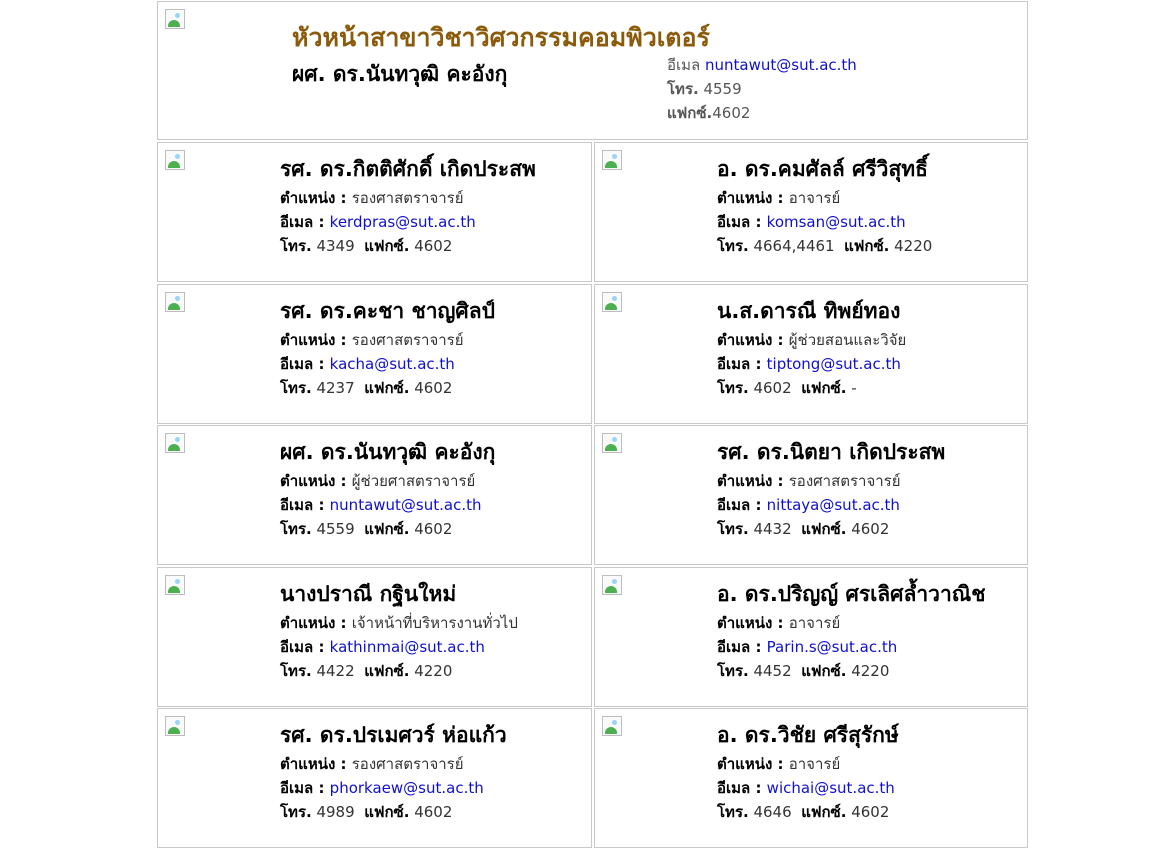  Describe the element at coordinates (775, 812) in the screenshot. I see `staff-phone: 4646` at that location.